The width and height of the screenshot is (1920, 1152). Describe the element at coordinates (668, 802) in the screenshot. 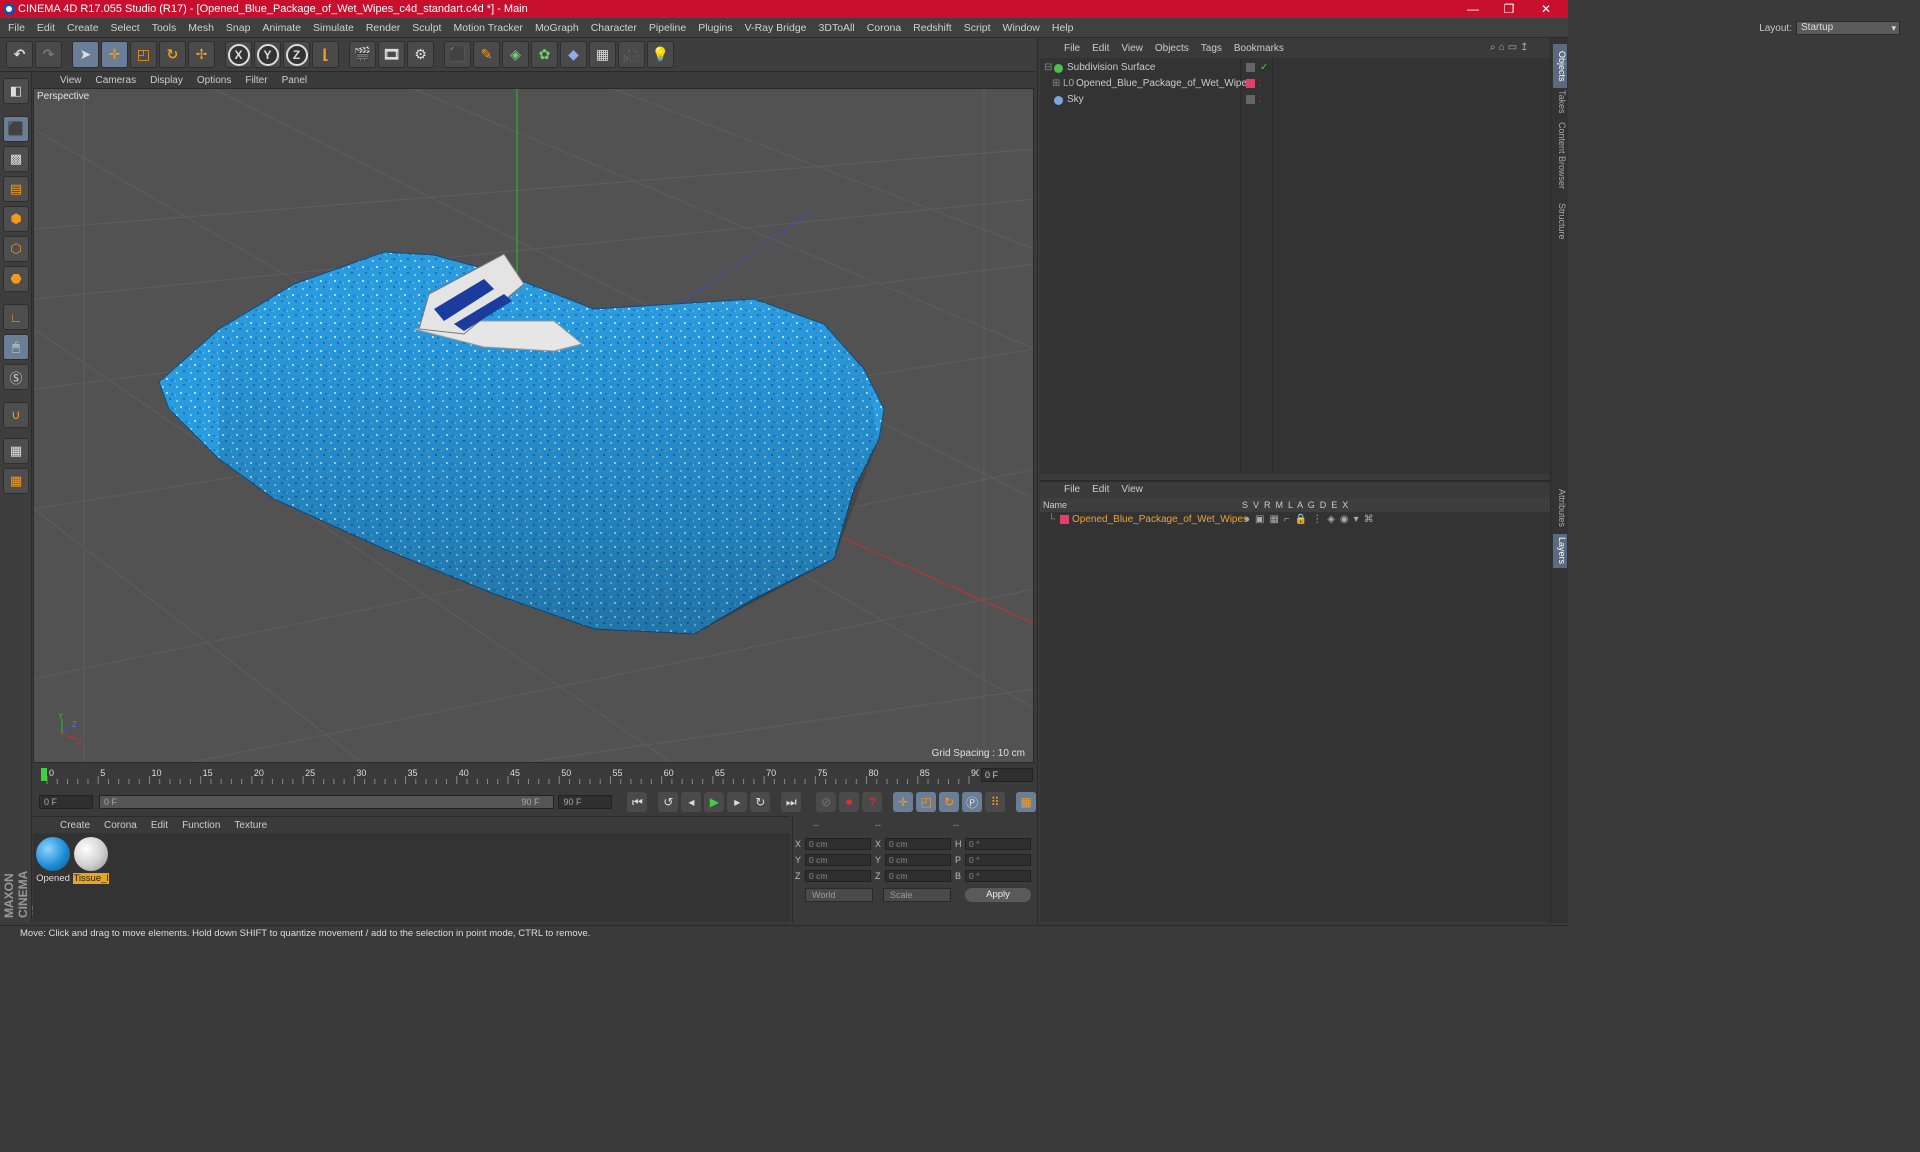

I see `previous-key-icon: ↺` at that location.